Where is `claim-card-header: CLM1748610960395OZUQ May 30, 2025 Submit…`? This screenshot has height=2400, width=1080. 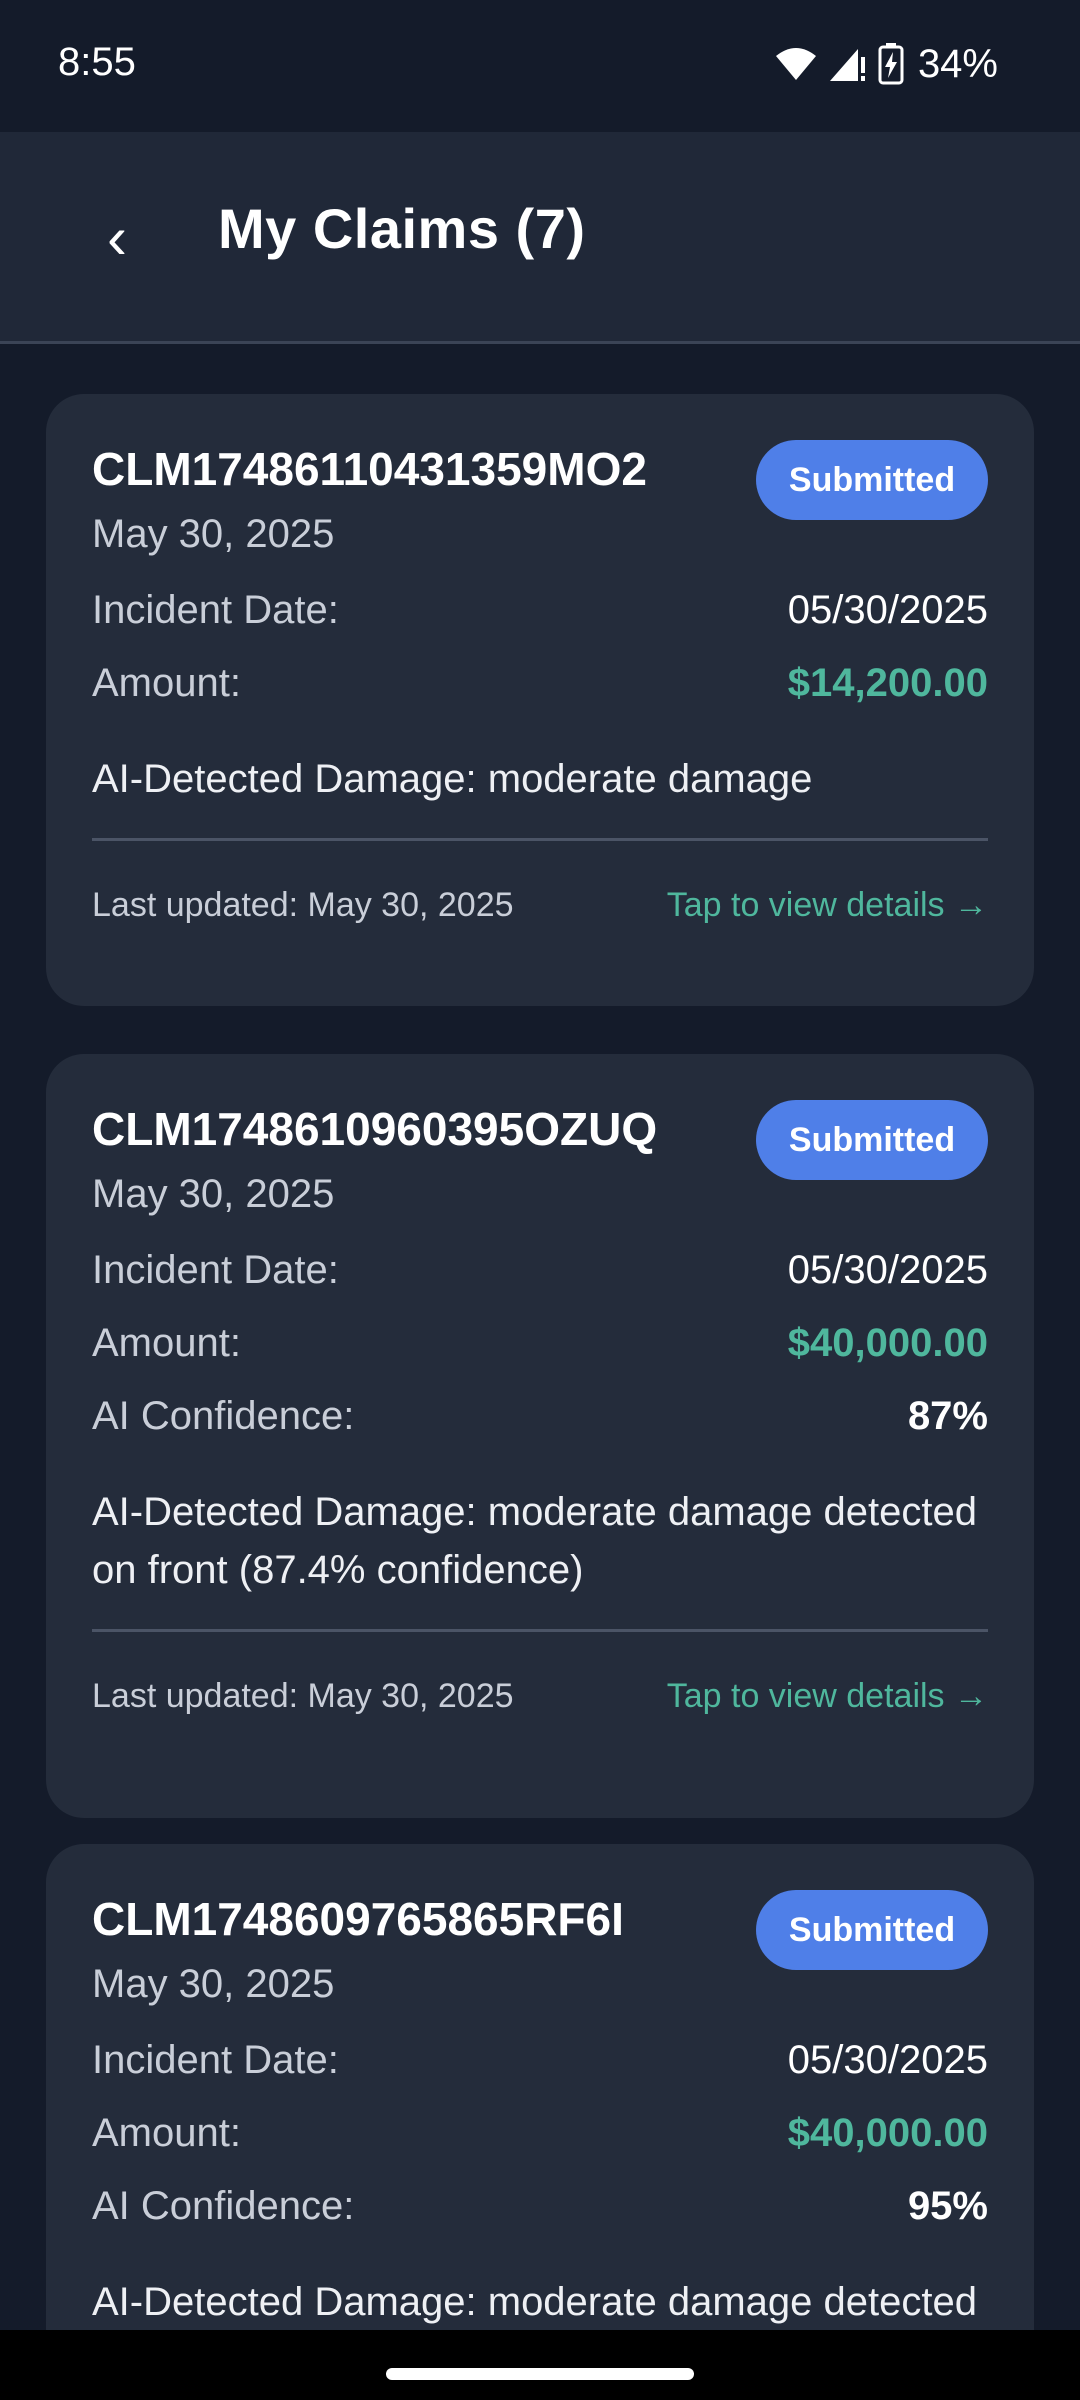
claim-card-header: CLM1748610960395OZUQ May 30, 2025 Submit… is located at coordinates (540, 1167).